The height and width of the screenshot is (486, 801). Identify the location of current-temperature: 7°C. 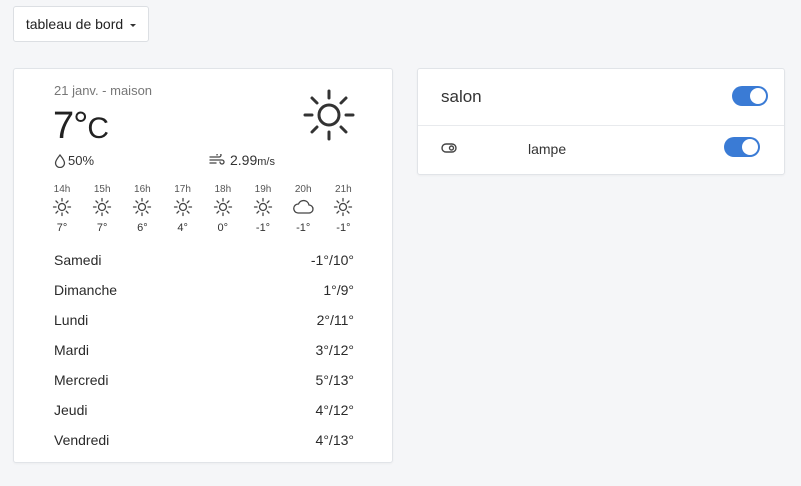
(81, 126).